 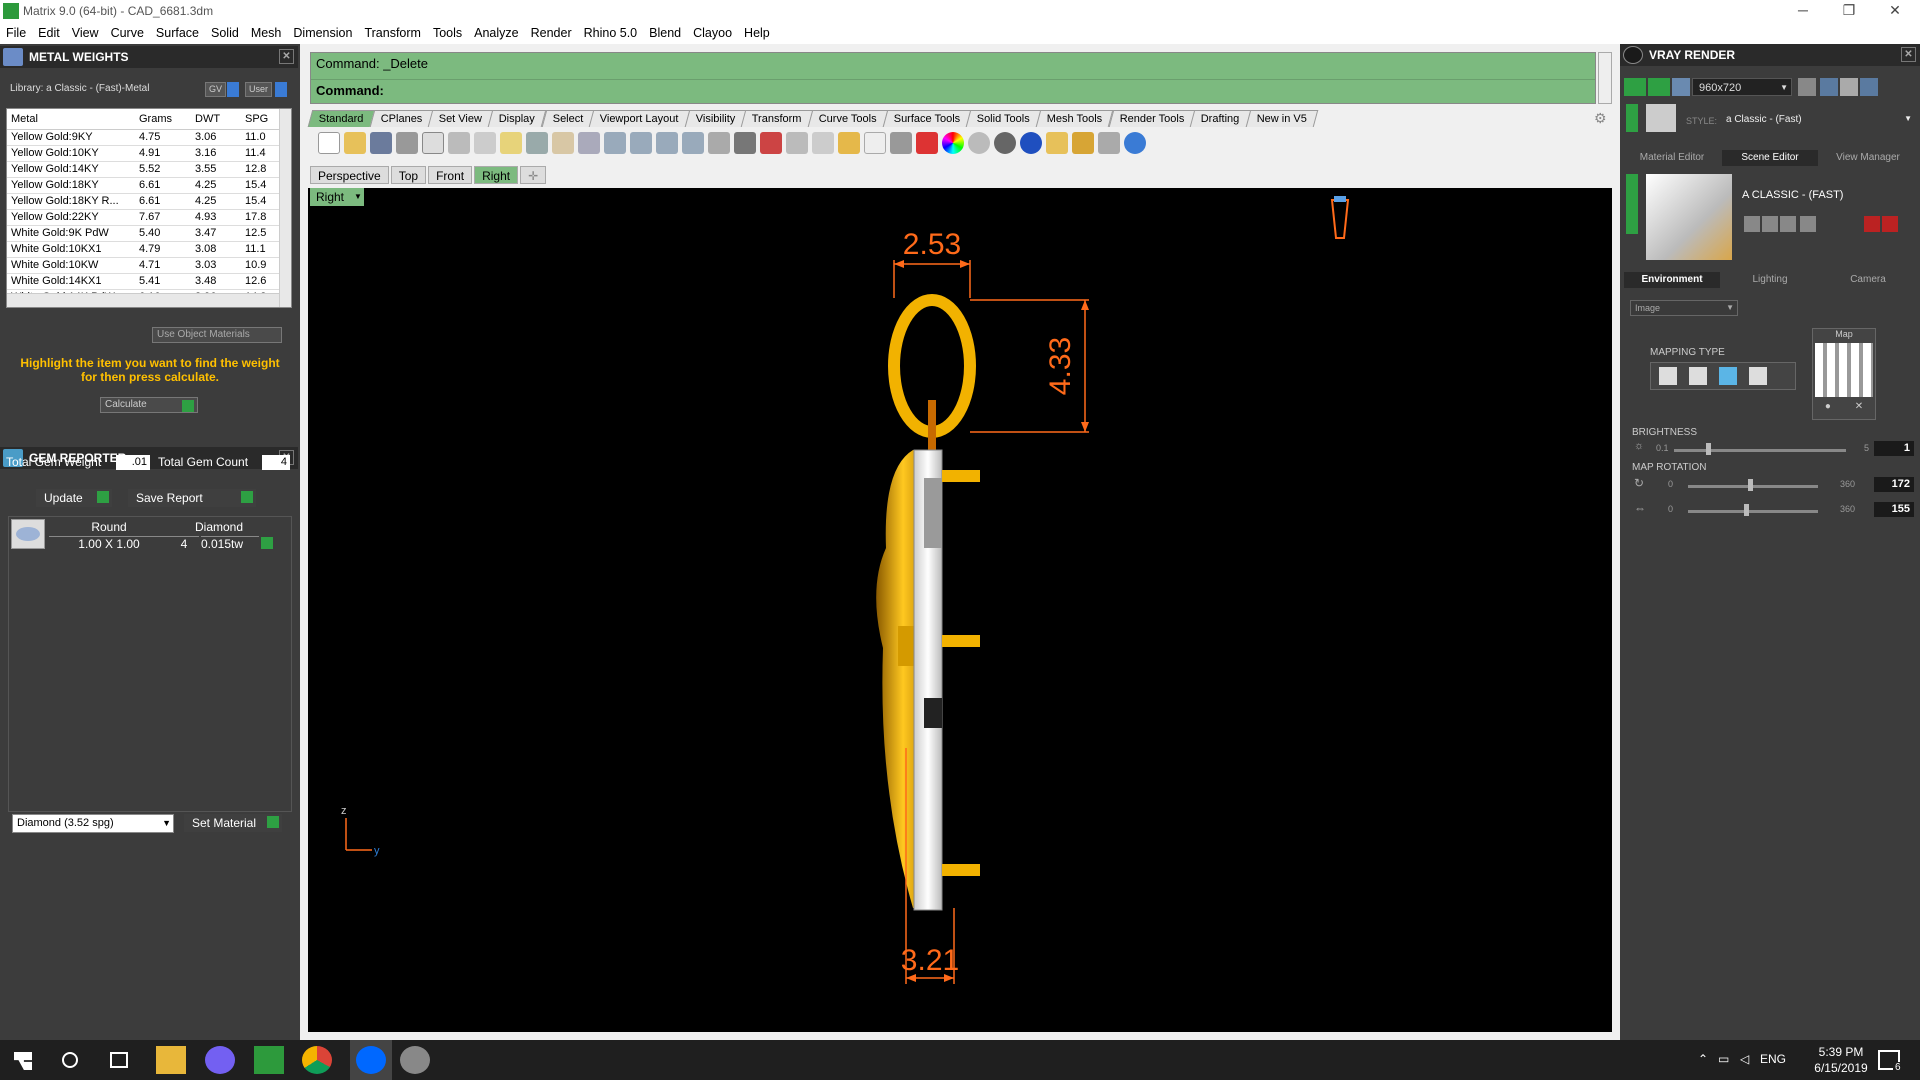 I want to click on minimize-button: ─, so click(x=1803, y=11).